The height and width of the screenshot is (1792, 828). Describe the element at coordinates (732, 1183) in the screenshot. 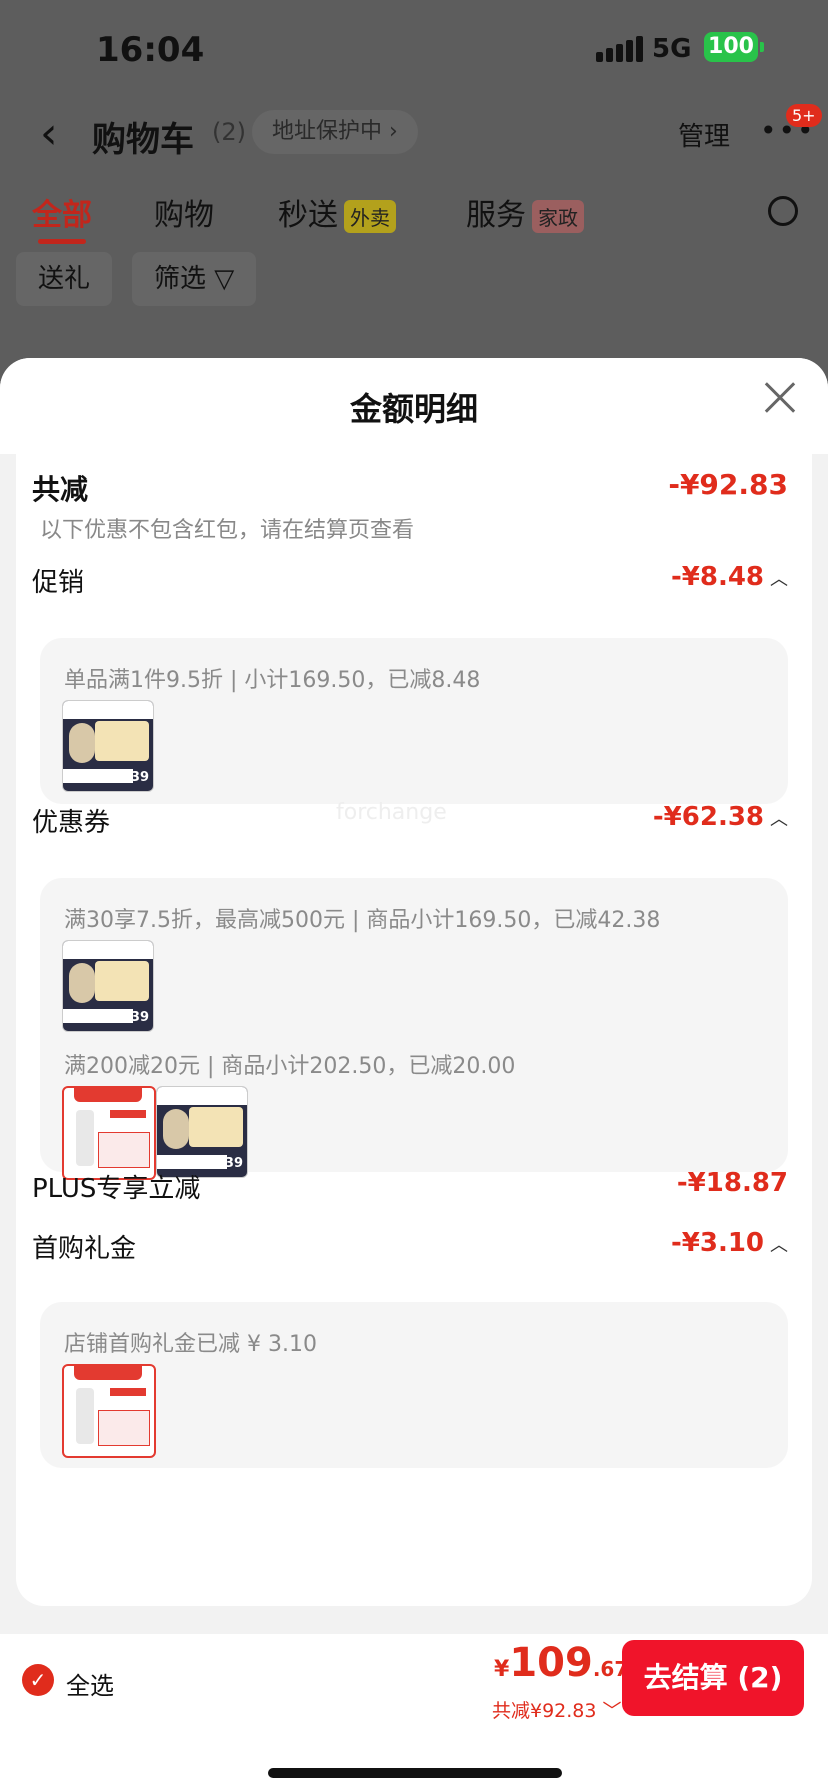

I see `plus-discount-amount: -¥18.87` at that location.